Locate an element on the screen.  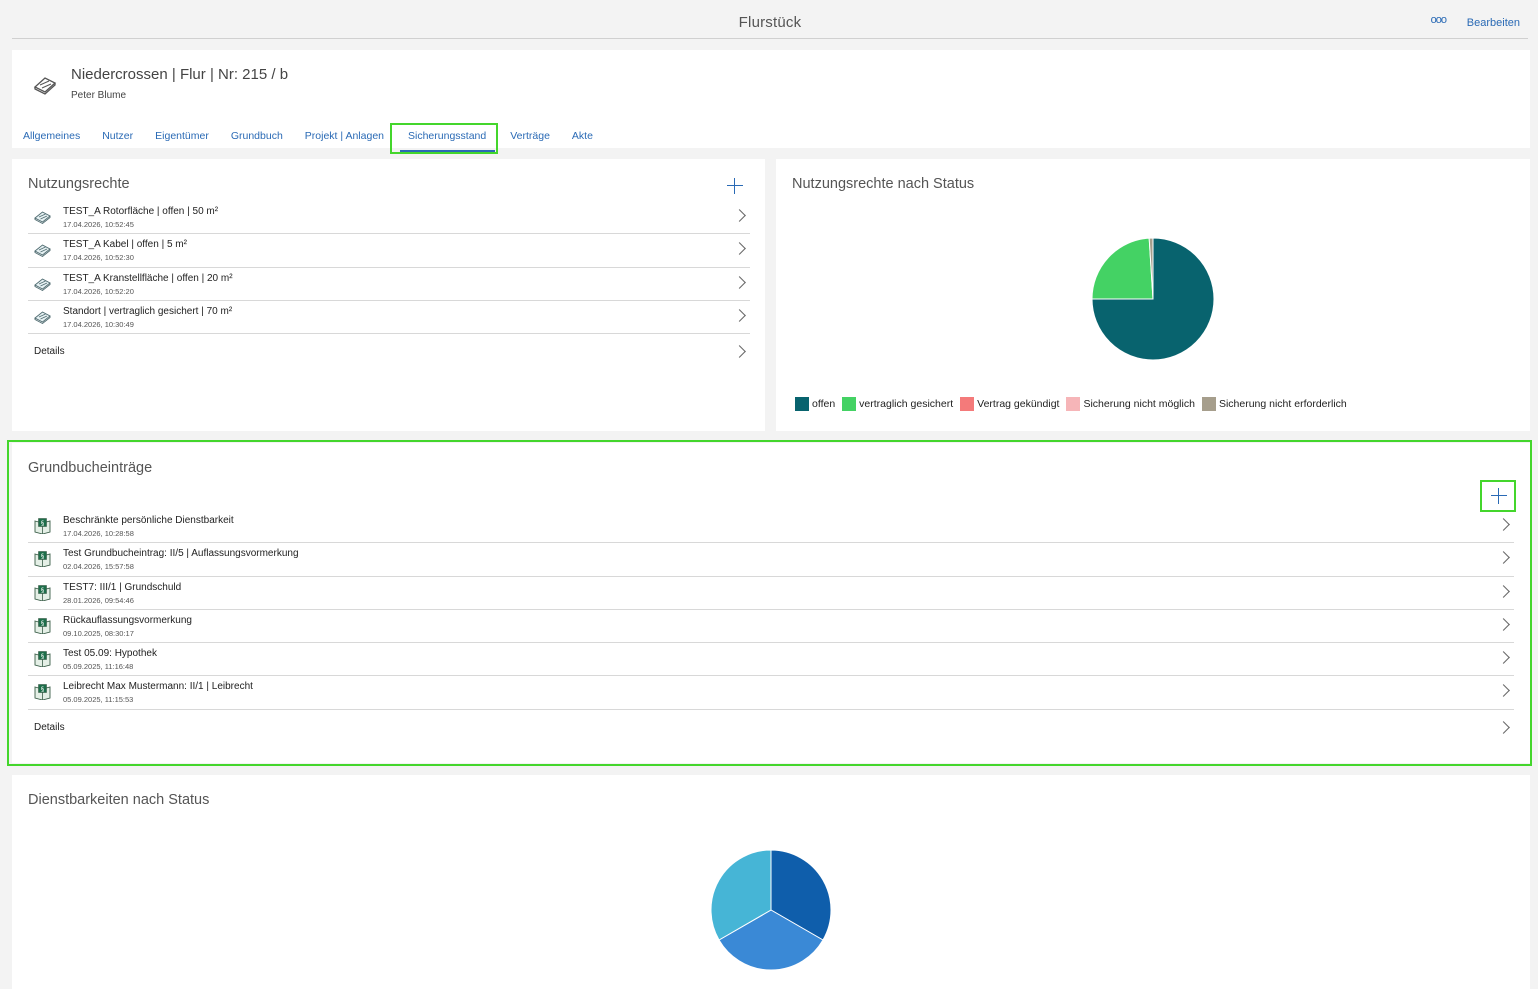
highlight-frame-tab is located at coordinates (444, 138).